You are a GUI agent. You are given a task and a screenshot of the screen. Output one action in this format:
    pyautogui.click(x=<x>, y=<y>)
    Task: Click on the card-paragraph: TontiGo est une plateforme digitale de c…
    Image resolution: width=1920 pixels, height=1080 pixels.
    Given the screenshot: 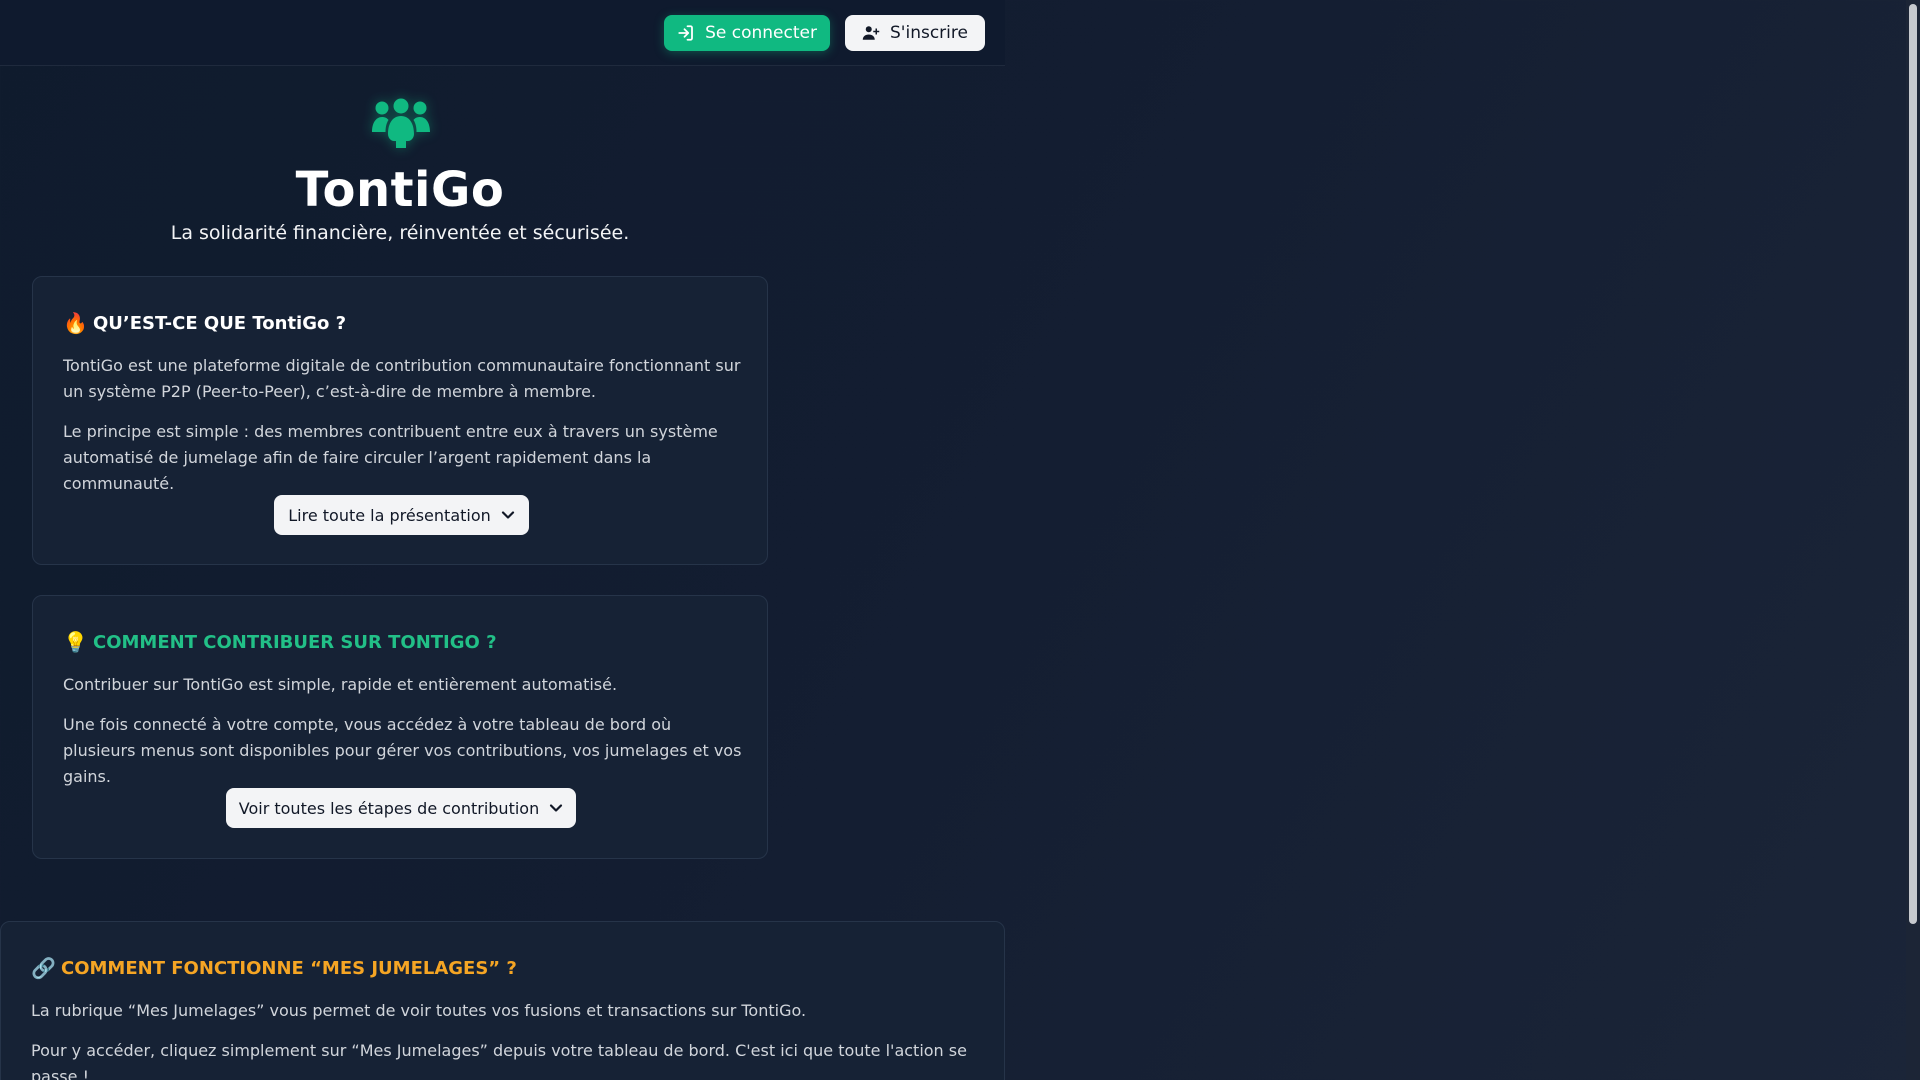 What is the action you would take?
    pyautogui.click(x=402, y=378)
    